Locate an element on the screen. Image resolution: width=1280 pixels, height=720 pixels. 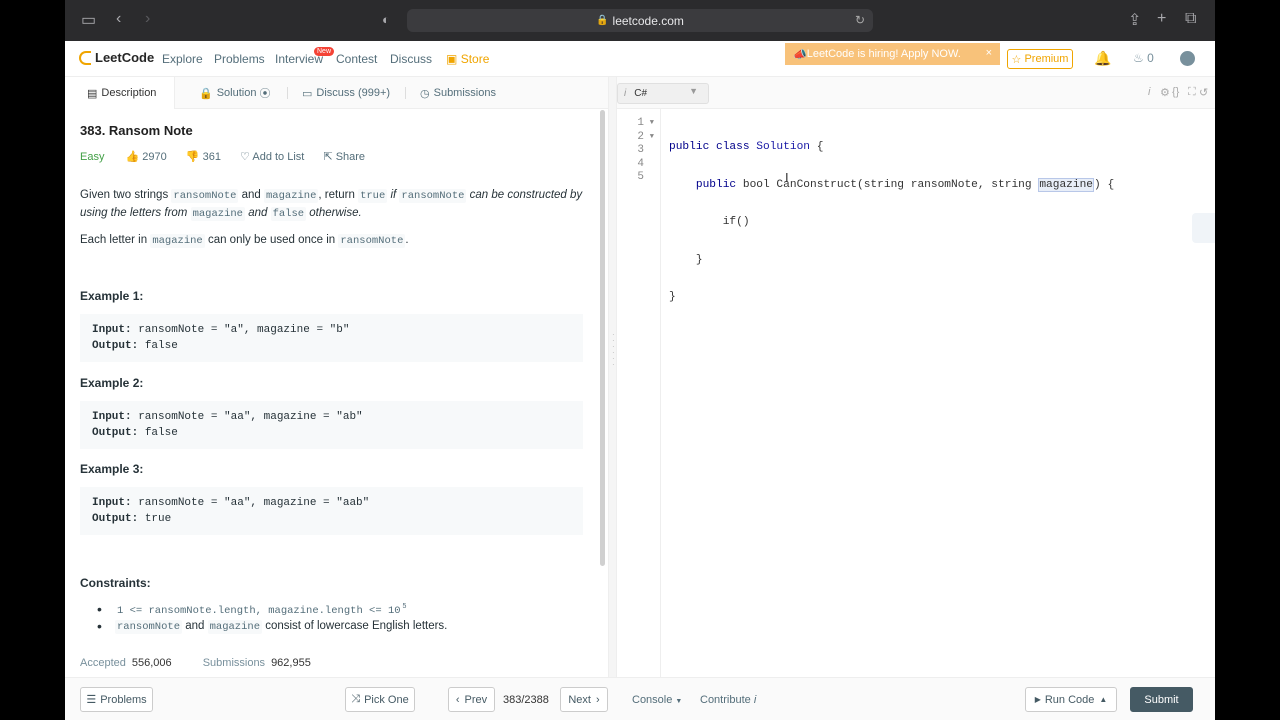
list-icon: ☰ is located at coordinates (91, 700).